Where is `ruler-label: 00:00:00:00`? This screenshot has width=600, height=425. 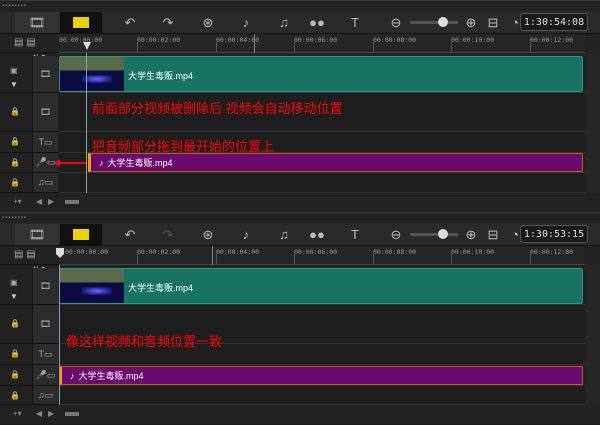 ruler-label: 00:00:00:00 is located at coordinates (87, 252).